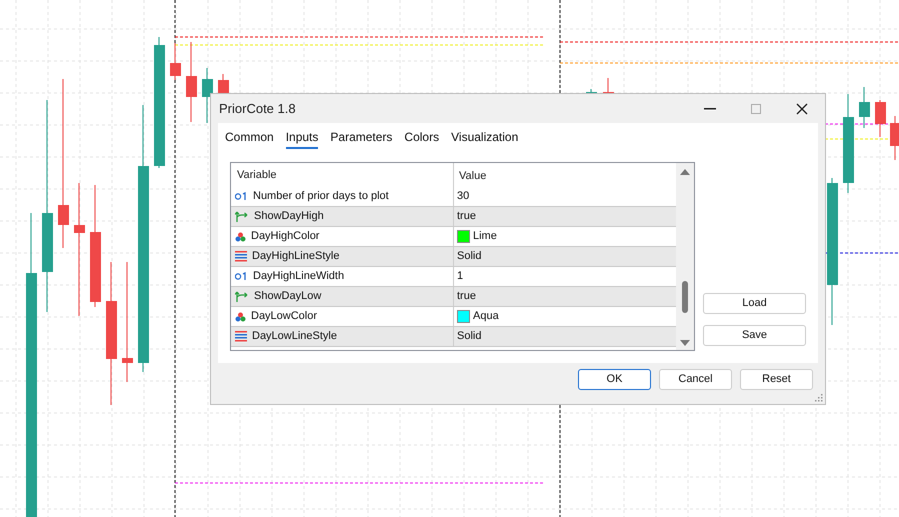  Describe the element at coordinates (472, 176) in the screenshot. I see `column-header: Value` at that location.